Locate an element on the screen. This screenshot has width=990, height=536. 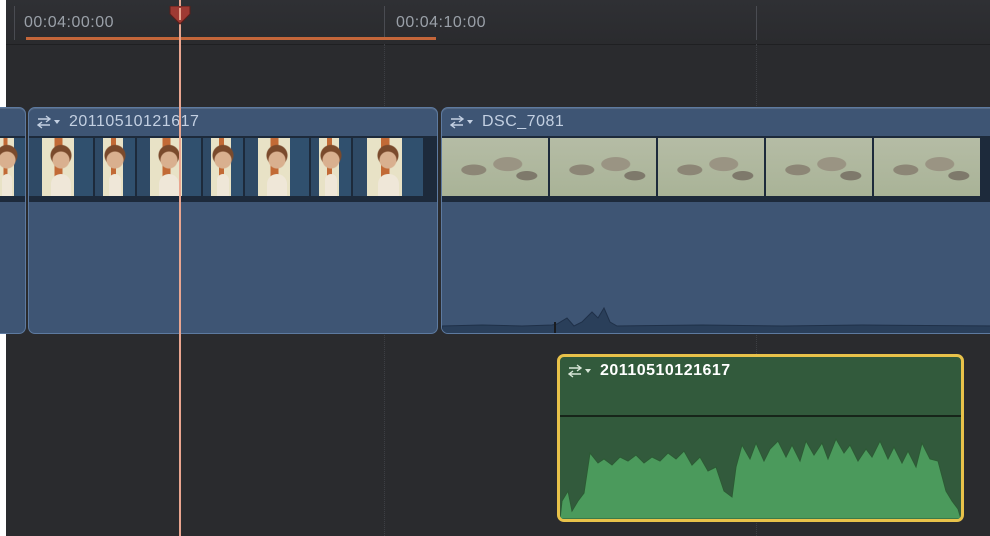
clip-name: 20110510121617 is located at coordinates (665, 370).